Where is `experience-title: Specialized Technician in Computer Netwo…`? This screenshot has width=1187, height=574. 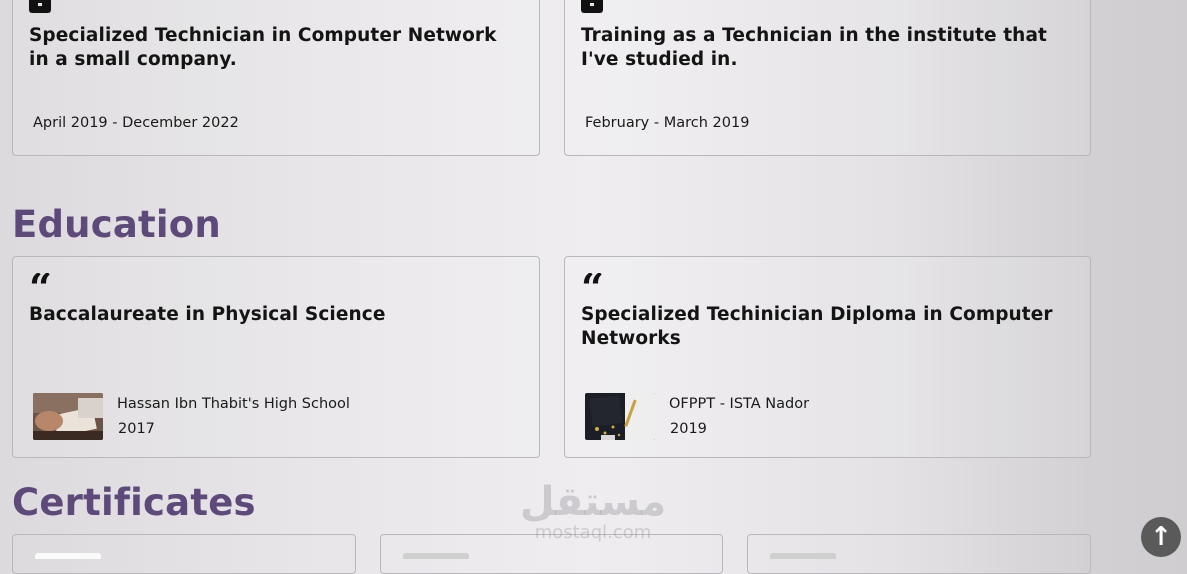
experience-title: Specialized Technician in Computer Netwo… is located at coordinates (263, 47).